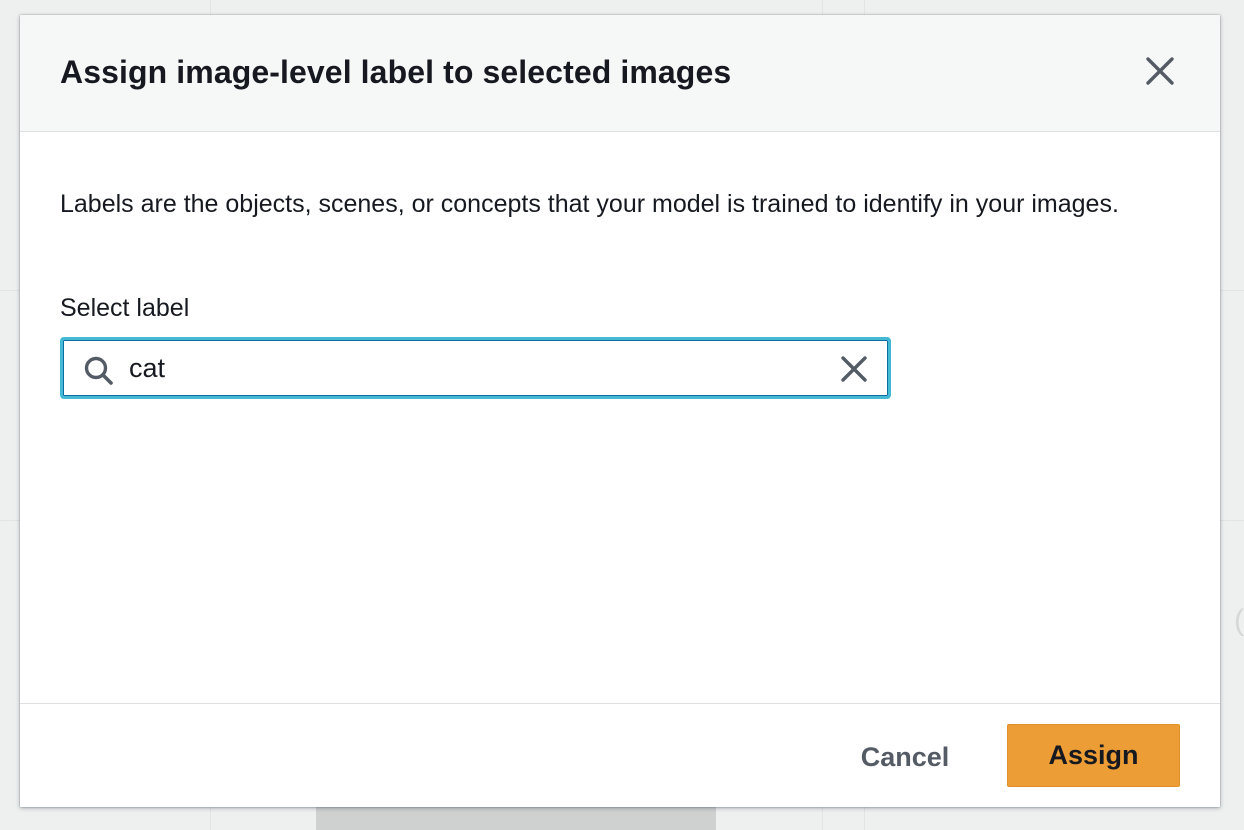  What do you see at coordinates (1239, 620) in the screenshot?
I see `background-fragment: (` at bounding box center [1239, 620].